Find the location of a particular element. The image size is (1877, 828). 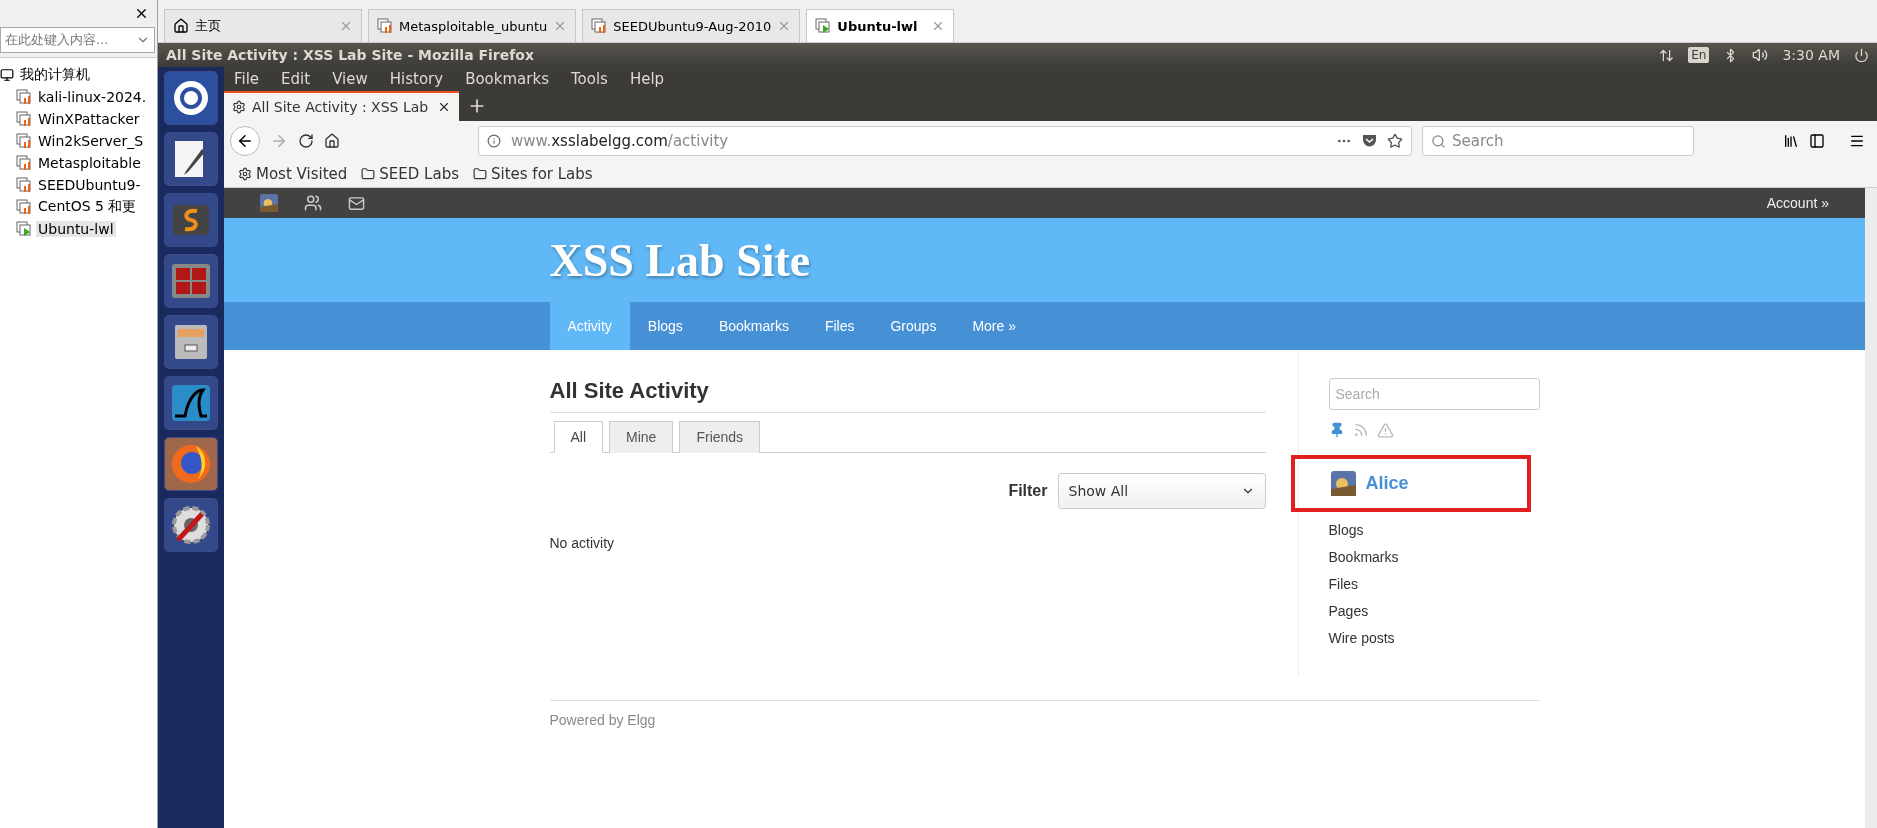

browser-tab: All Site Activity : XSS Lab is located at coordinates (341, 106).